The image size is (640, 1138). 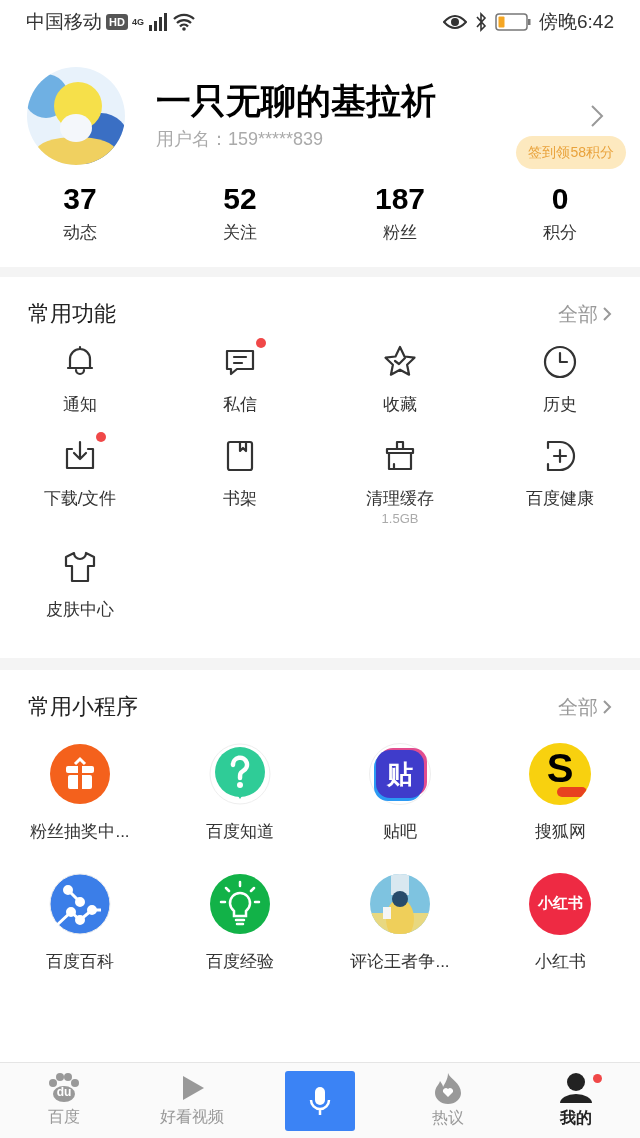 What do you see at coordinates (400, 774) in the screenshot?
I see `tieba-logo: 贴` at bounding box center [400, 774].